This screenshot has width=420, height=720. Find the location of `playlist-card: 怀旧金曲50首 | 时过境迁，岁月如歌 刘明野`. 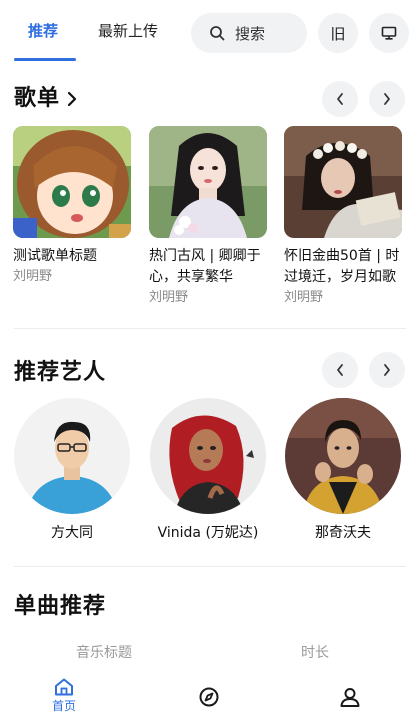

playlist-card: 怀旧金曲50首 | 时过境迁，岁月如歌 刘明野 is located at coordinates (343, 216).